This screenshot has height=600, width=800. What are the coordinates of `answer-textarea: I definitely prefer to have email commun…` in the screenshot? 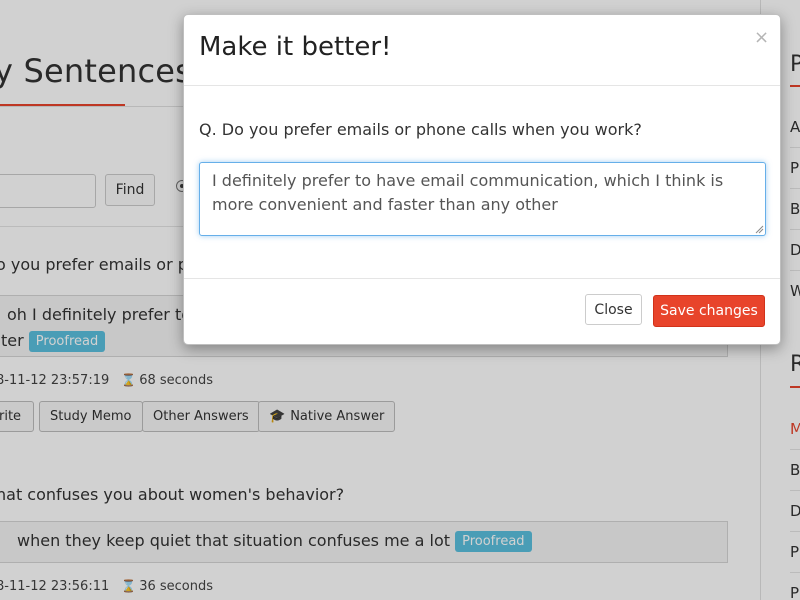 It's located at (482, 199).